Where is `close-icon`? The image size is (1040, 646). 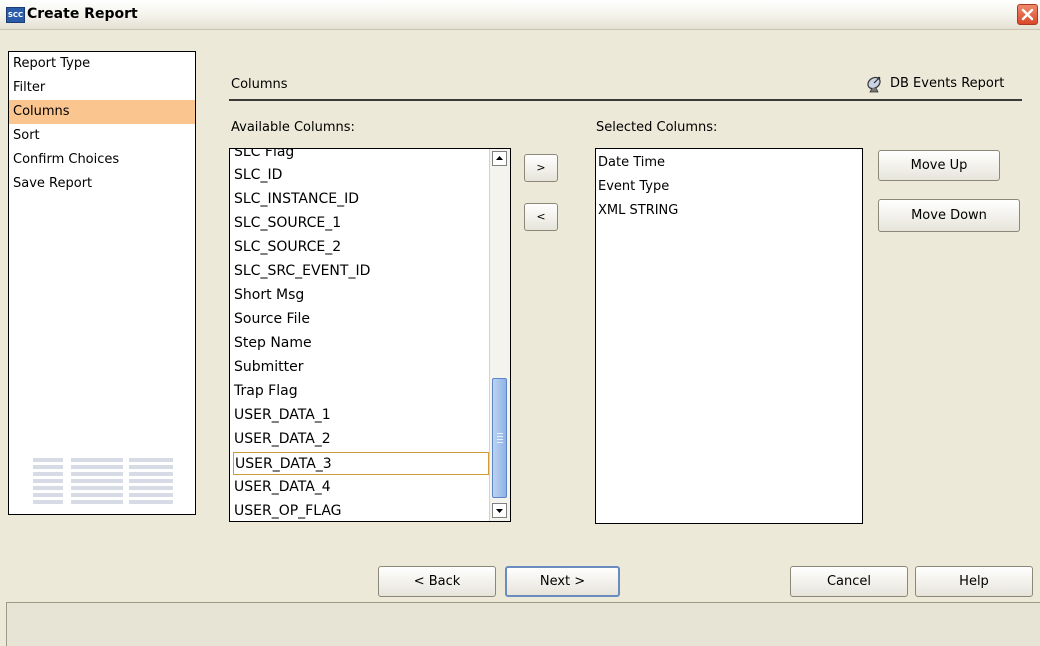
close-icon is located at coordinates (1027, 14).